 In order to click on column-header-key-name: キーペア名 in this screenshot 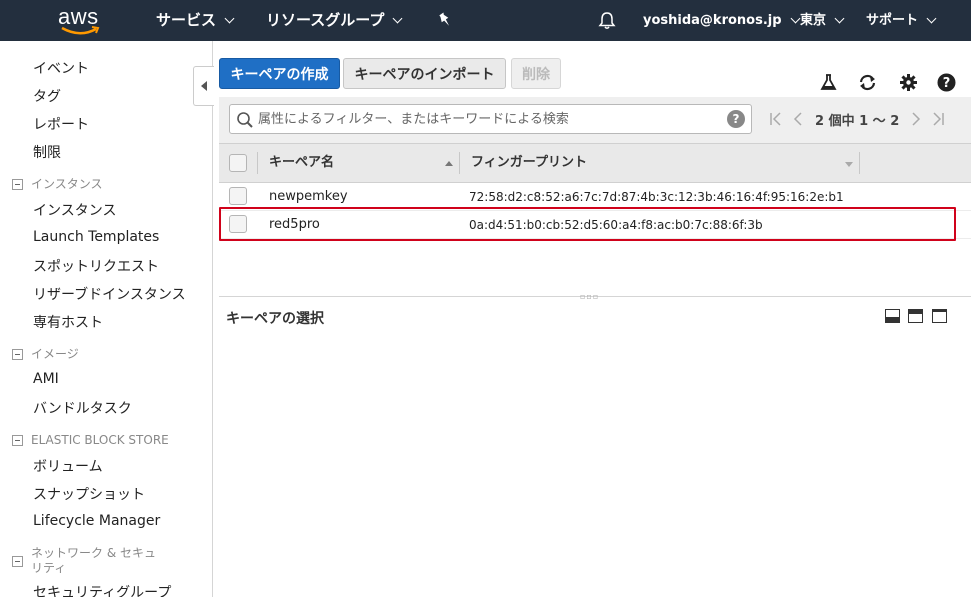, I will do `click(301, 163)`.